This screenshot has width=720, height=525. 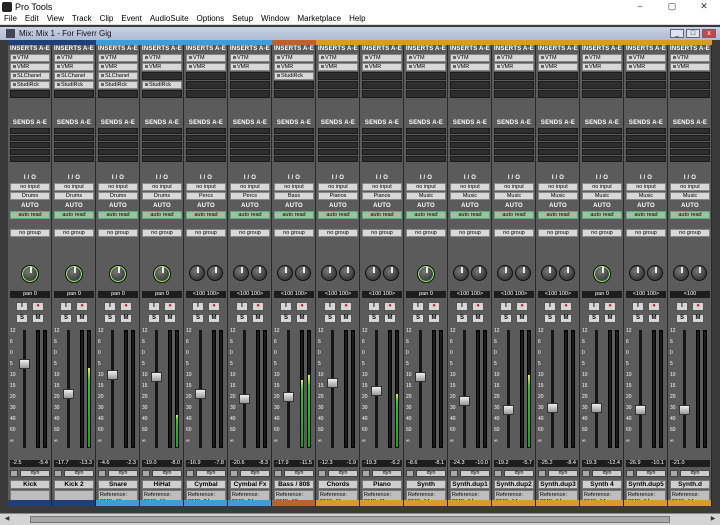 What do you see at coordinates (713, 519) in the screenshot?
I see `scroll-right-icon: ▶` at bounding box center [713, 519].